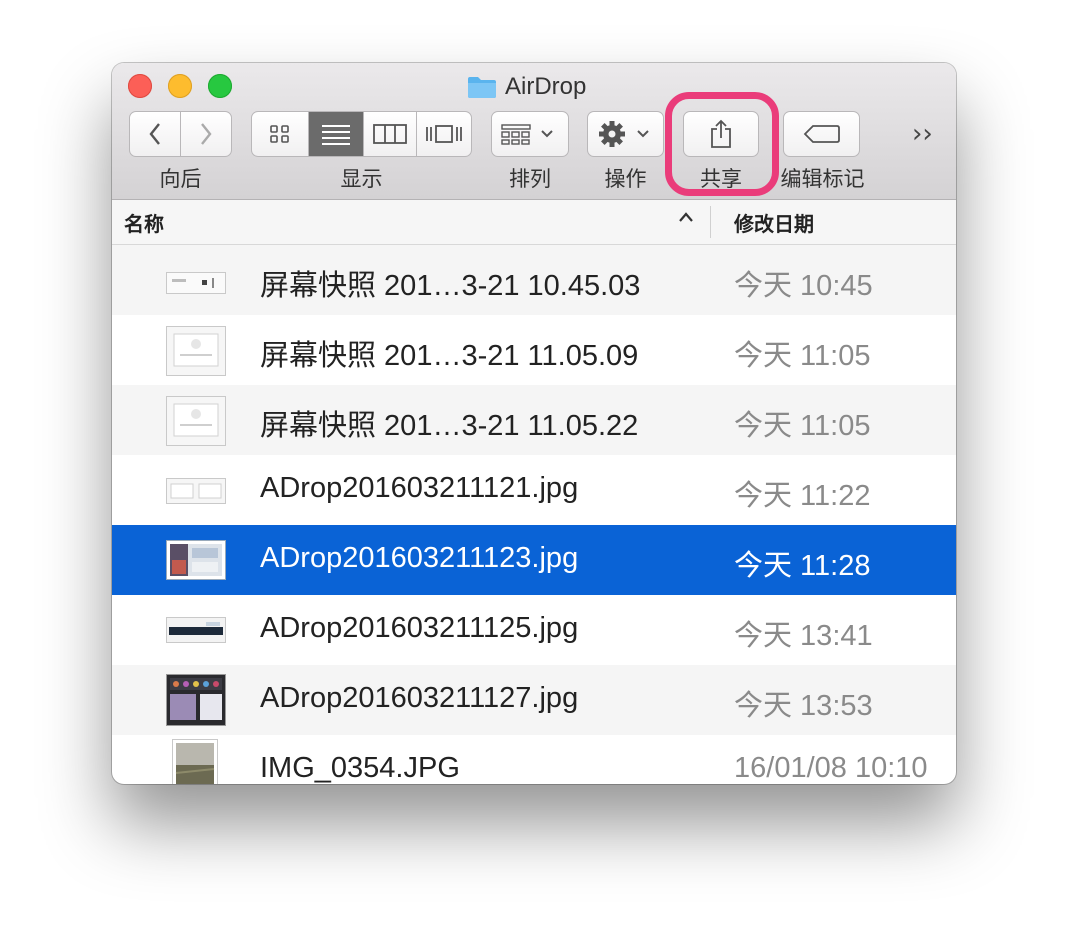 The image size is (1068, 944). What do you see at coordinates (534, 759) in the screenshot?
I see `file-row: IMG_0354.JPG 16/01/08 10:10` at bounding box center [534, 759].